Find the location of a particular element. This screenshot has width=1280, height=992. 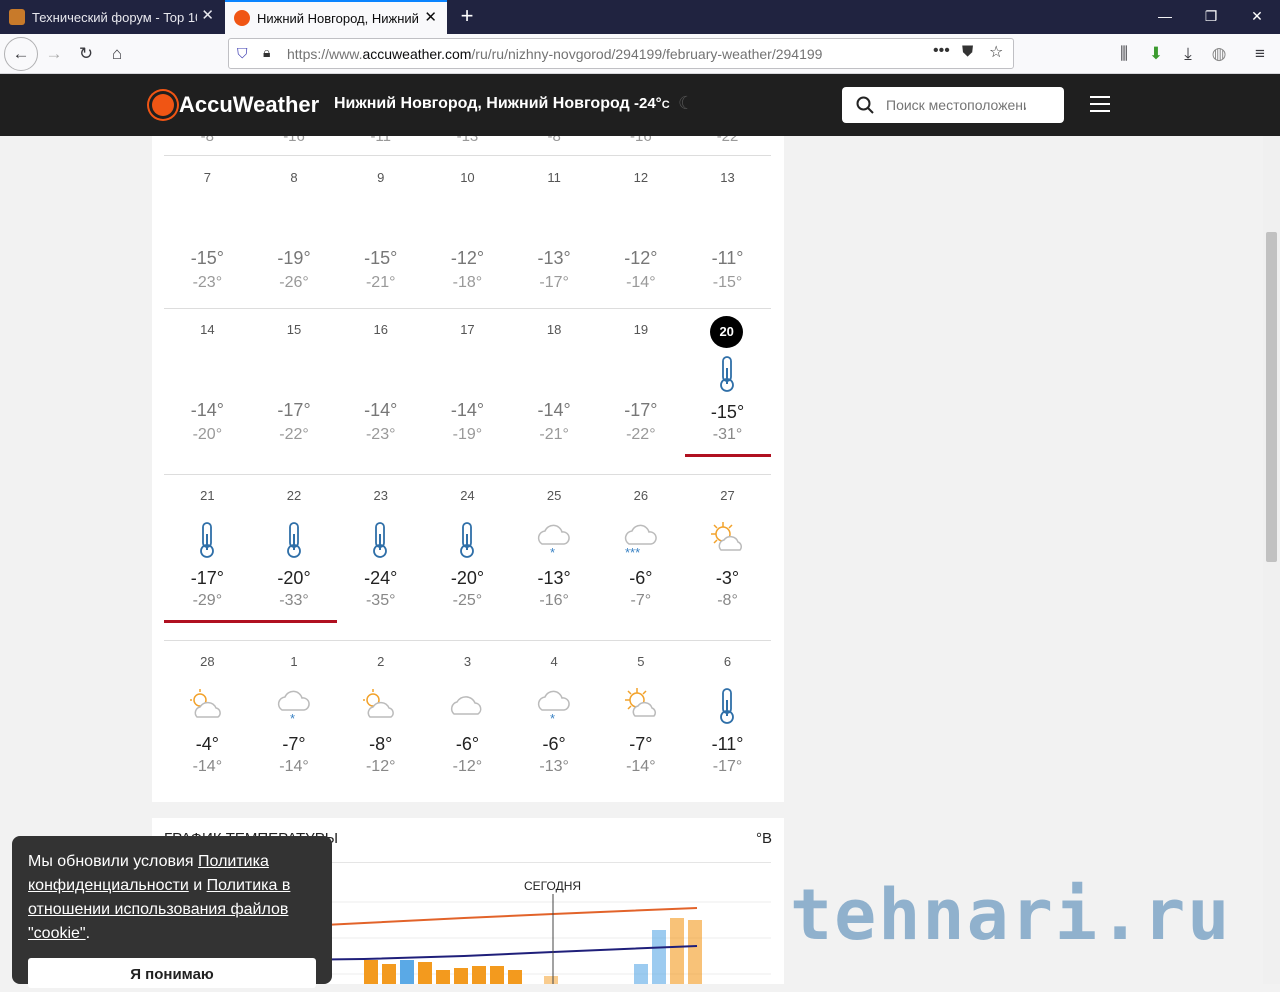

day-cell: 4 * -6° -13° is located at coordinates (554, 721).